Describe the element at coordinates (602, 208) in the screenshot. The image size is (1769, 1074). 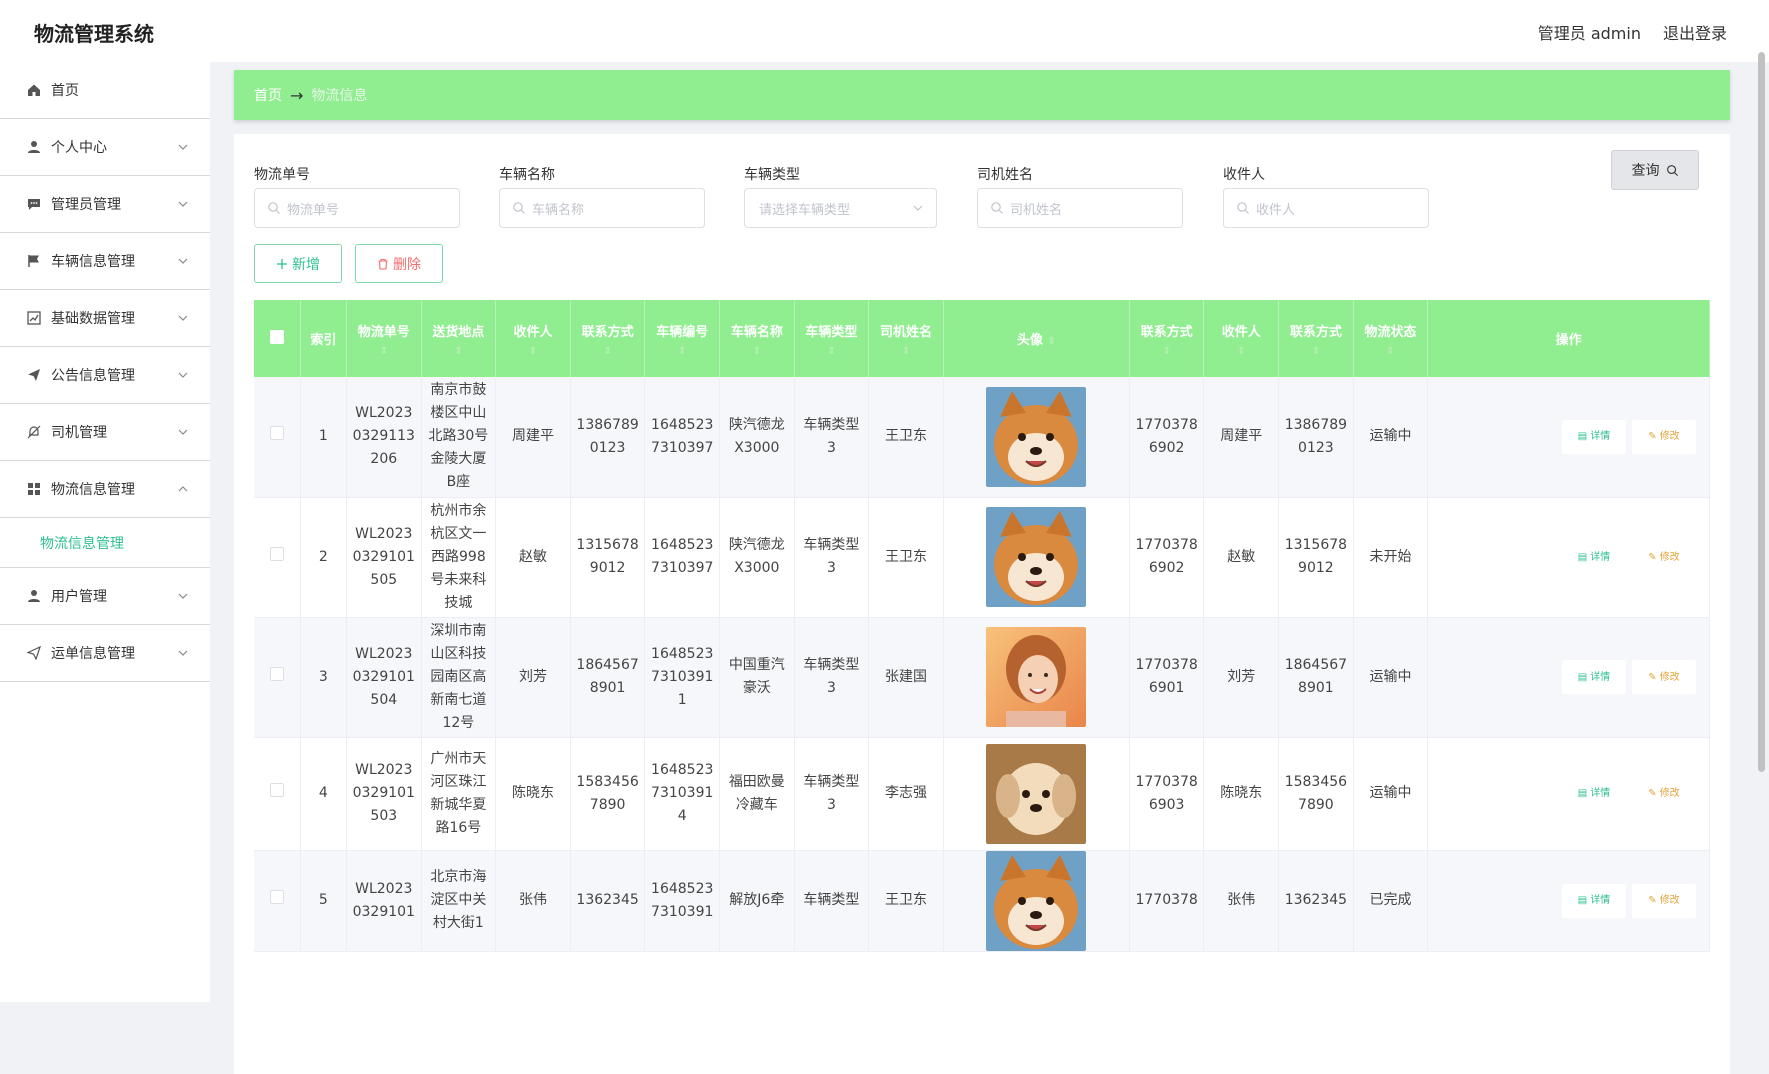
I see `vehicle-name-input: 车辆名称` at that location.